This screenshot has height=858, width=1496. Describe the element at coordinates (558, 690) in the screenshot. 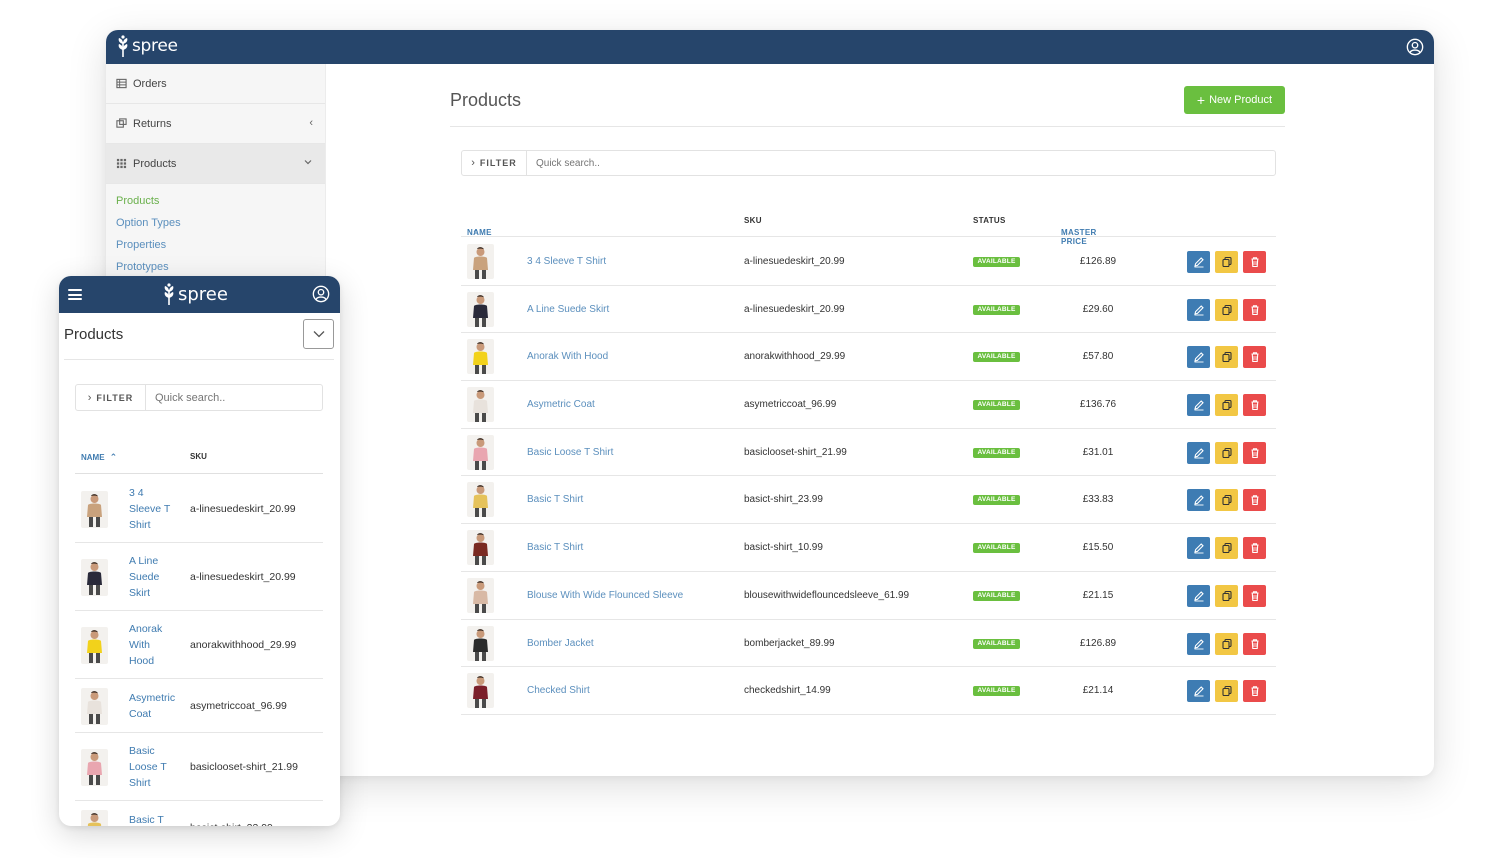

I see `product-name-link: Checked Shirt` at that location.